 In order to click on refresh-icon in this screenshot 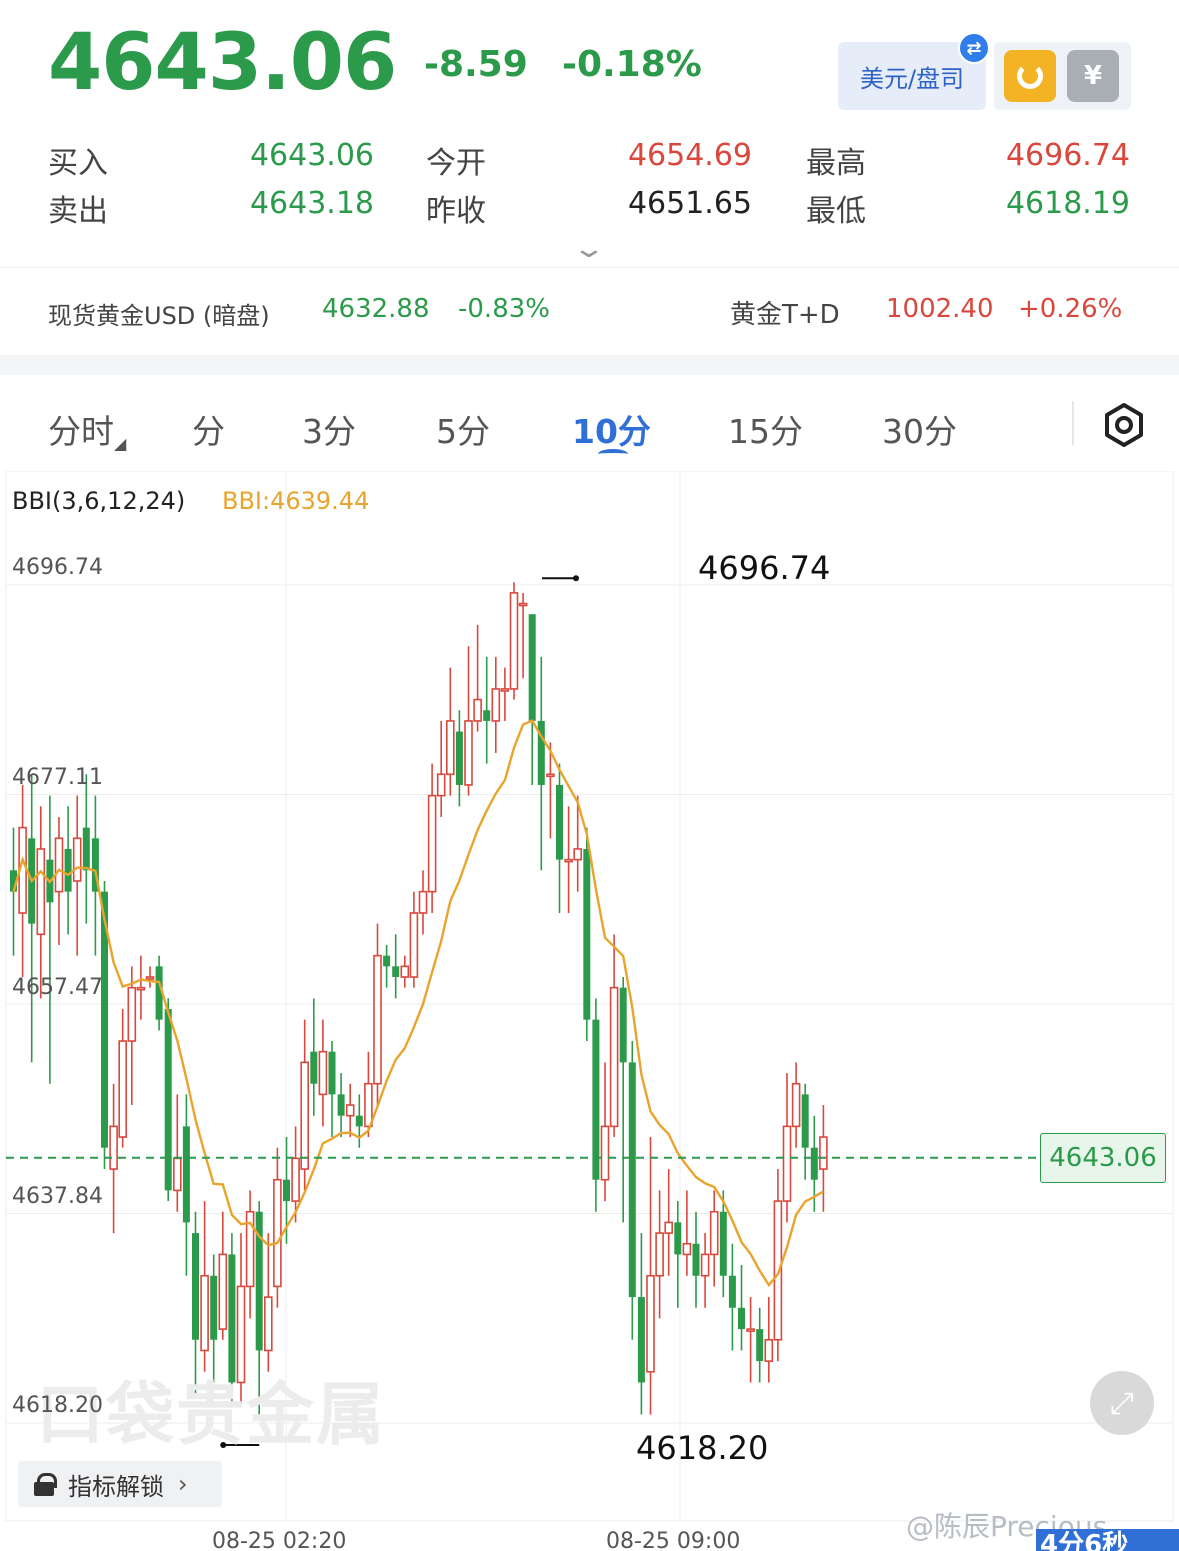, I will do `click(1030, 76)`.